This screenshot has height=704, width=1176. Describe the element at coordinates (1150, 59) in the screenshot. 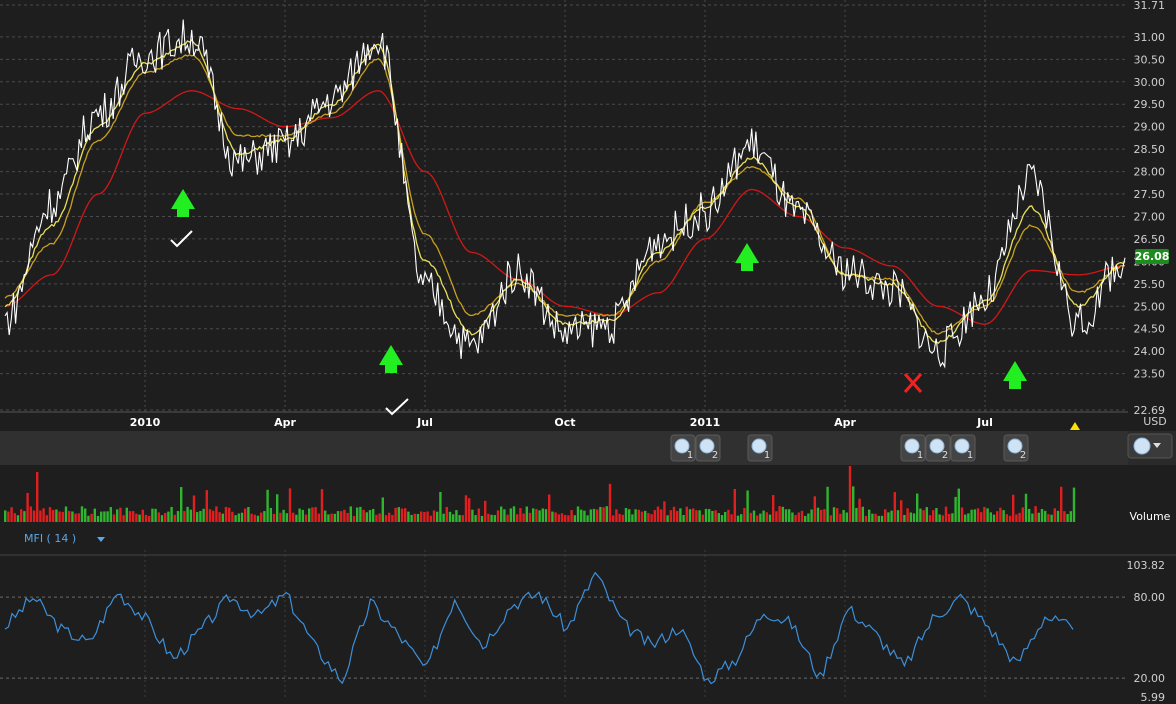

I see `y-tick-label: 30.50` at that location.